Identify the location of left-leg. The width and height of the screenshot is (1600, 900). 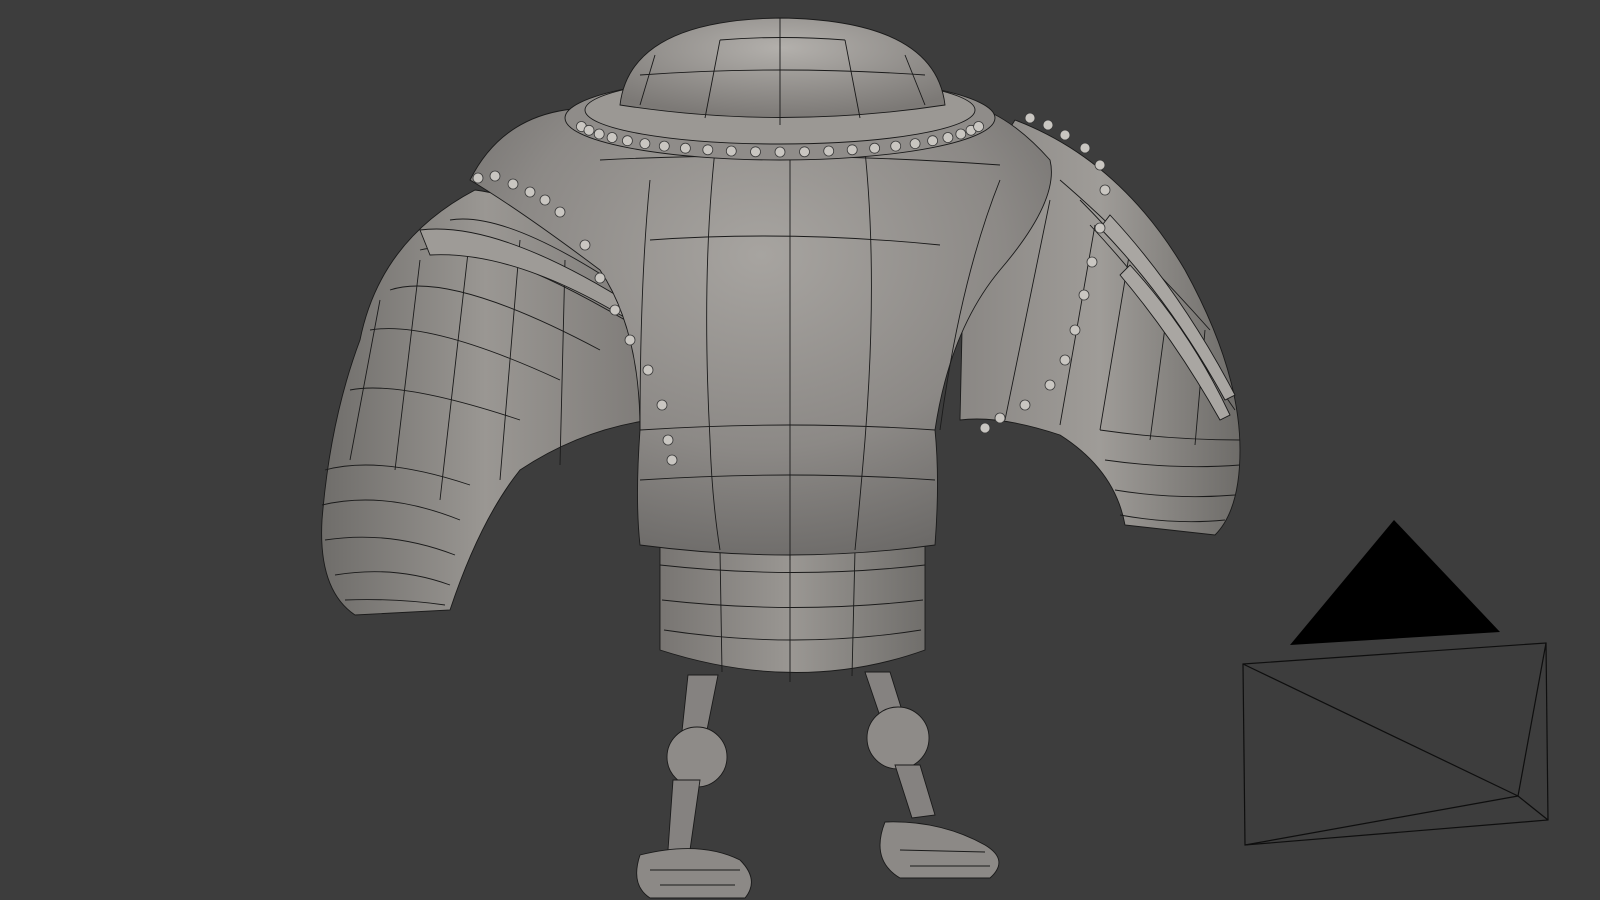
(694, 786).